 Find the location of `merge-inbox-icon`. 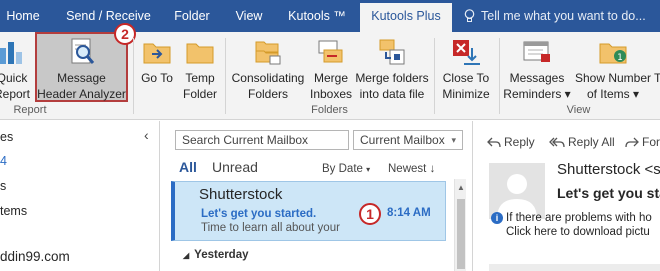

merge-inbox-icon is located at coordinates (330, 51).